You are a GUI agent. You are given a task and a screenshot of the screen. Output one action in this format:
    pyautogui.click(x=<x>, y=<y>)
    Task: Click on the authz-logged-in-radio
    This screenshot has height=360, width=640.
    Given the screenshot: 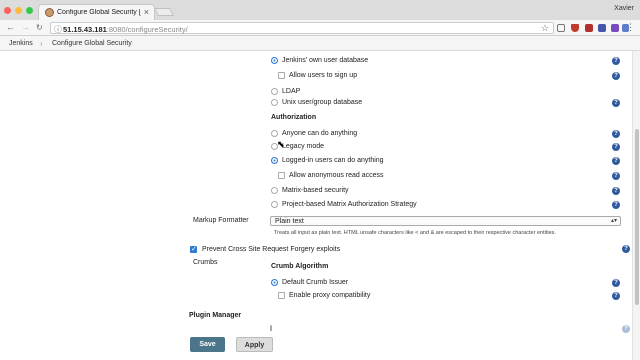 What is the action you would take?
    pyautogui.click(x=274, y=160)
    